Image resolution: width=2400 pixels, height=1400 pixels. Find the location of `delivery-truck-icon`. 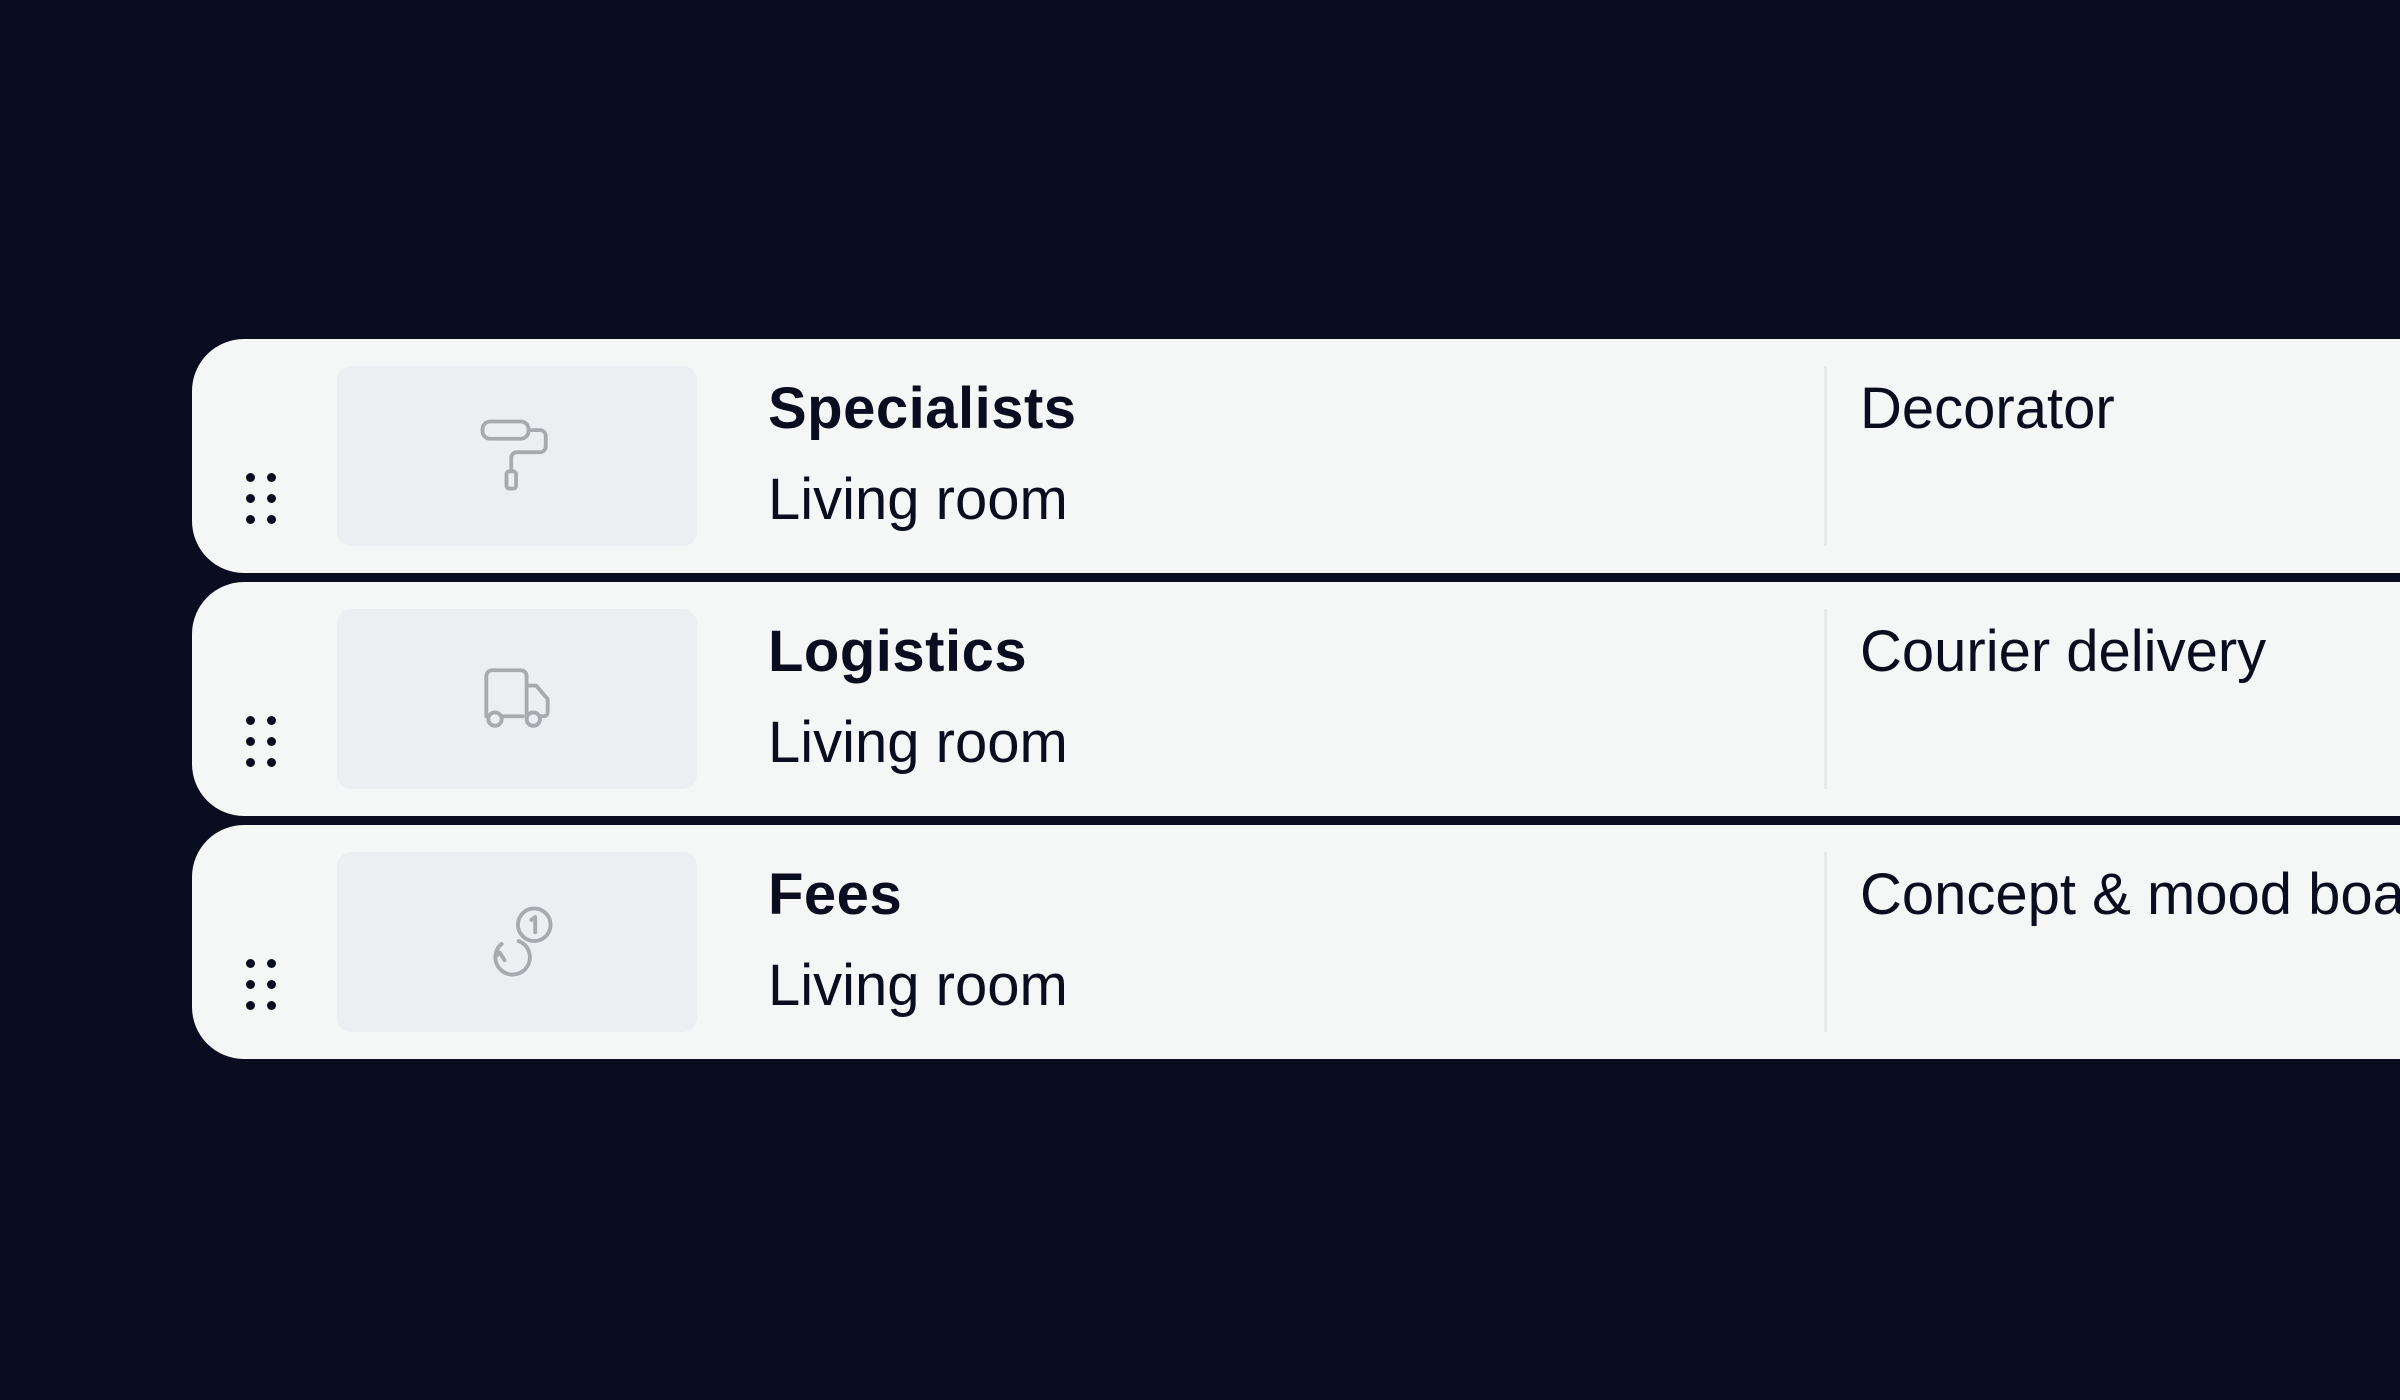

delivery-truck-icon is located at coordinates (517, 698).